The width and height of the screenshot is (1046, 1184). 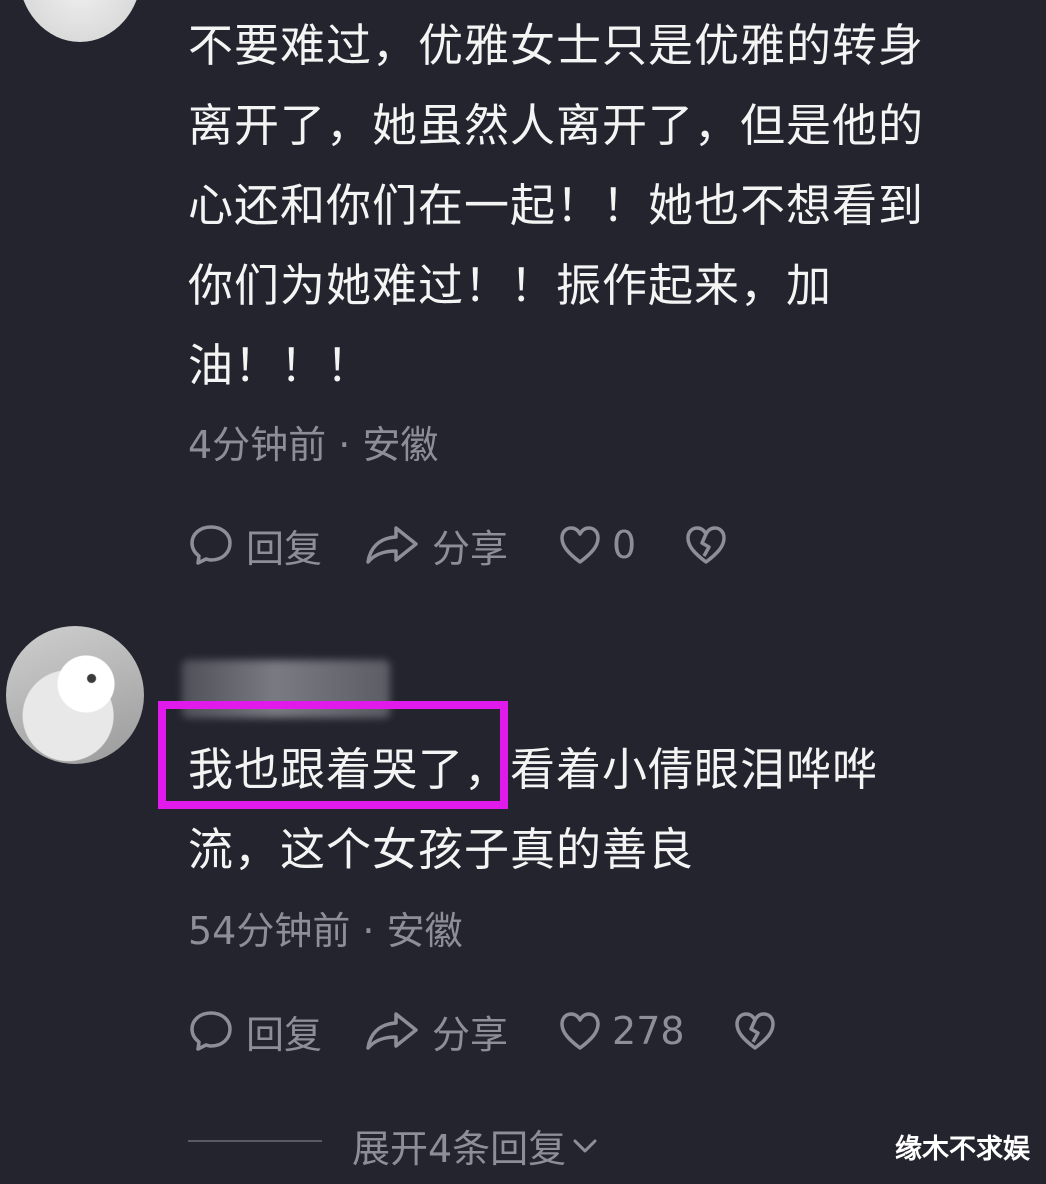 What do you see at coordinates (556, 45) in the screenshot?
I see `comment-1-line-1: 不要难过，优雅女士只是优雅的转身` at bounding box center [556, 45].